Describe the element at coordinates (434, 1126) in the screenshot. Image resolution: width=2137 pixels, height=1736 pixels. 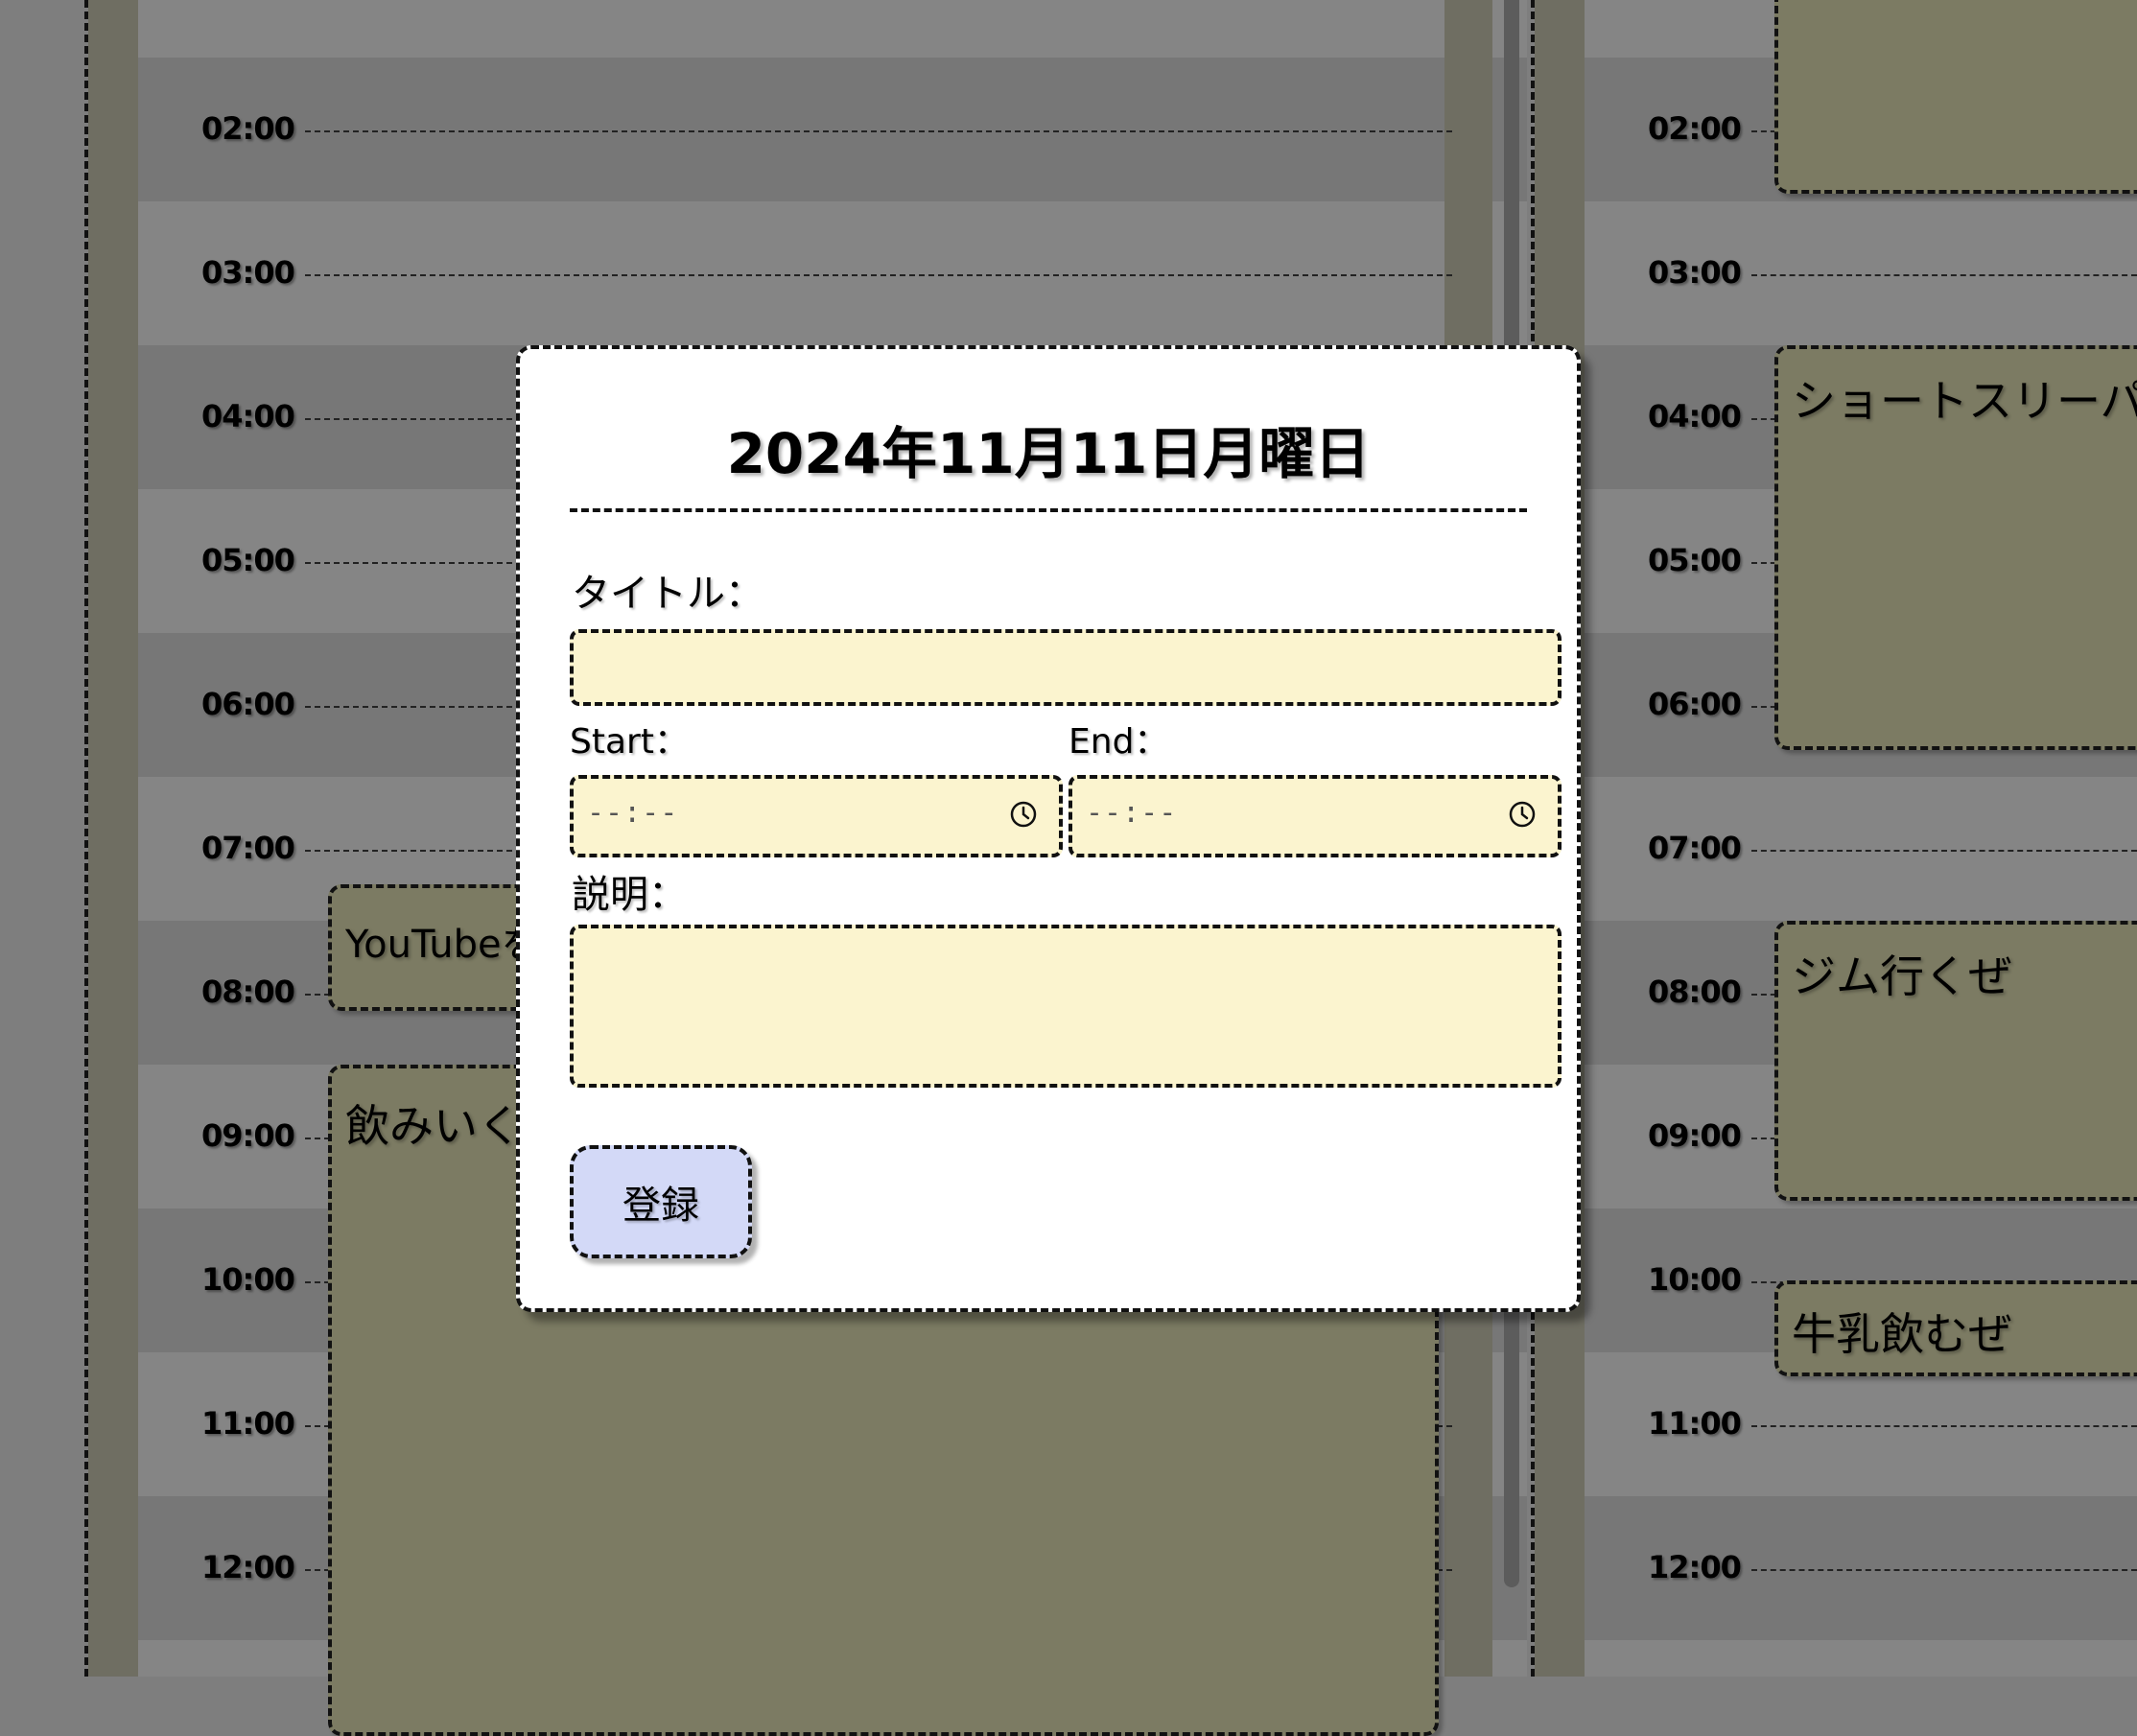
I see `event-title: 飲みいく` at that location.